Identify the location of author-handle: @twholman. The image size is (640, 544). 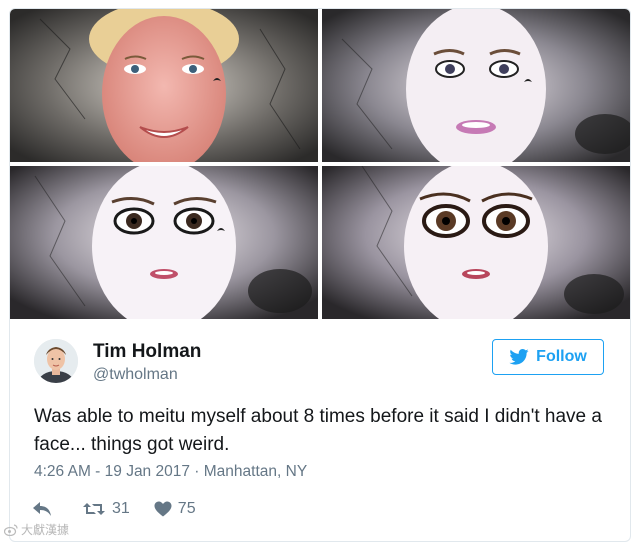
(135, 375).